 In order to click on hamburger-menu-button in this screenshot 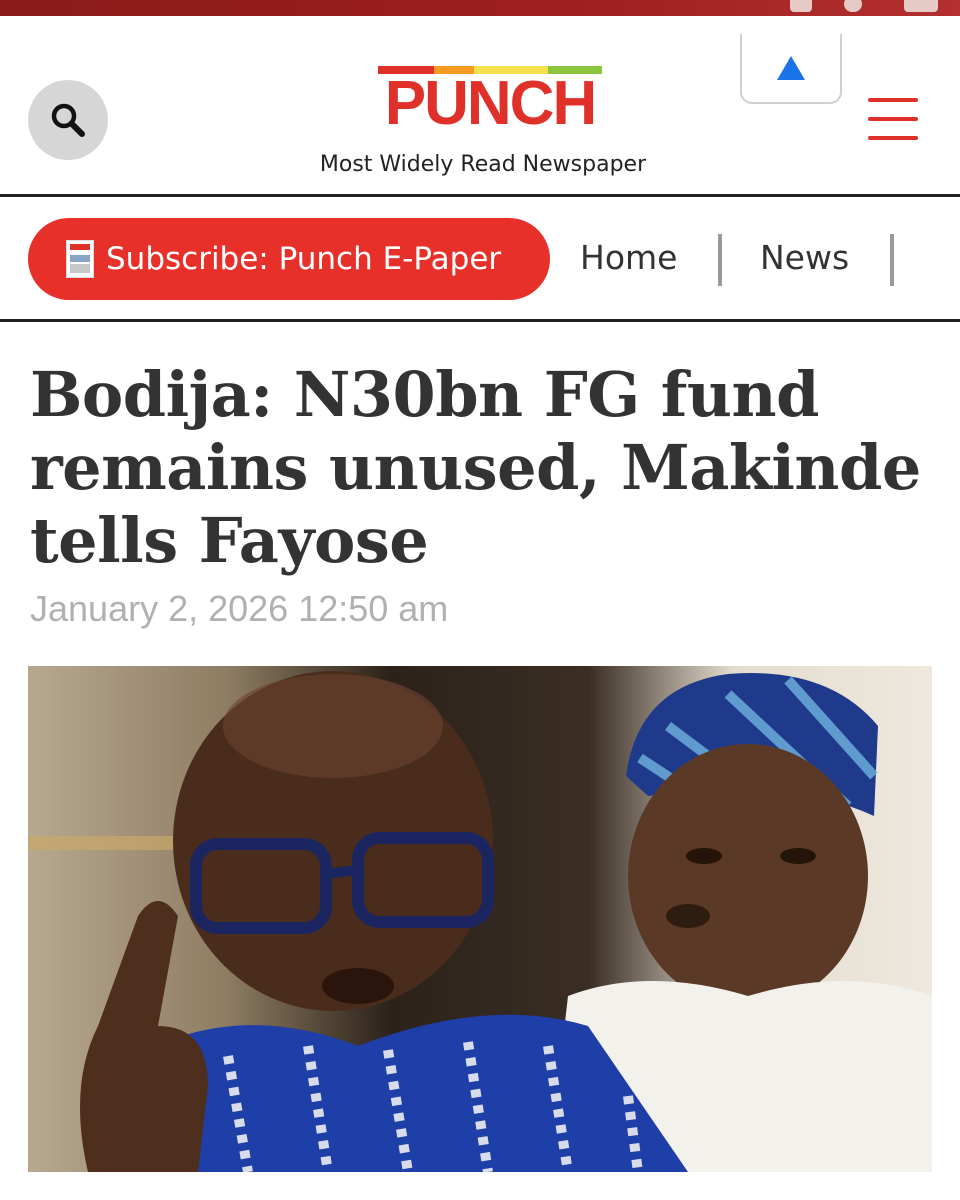, I will do `click(894, 121)`.